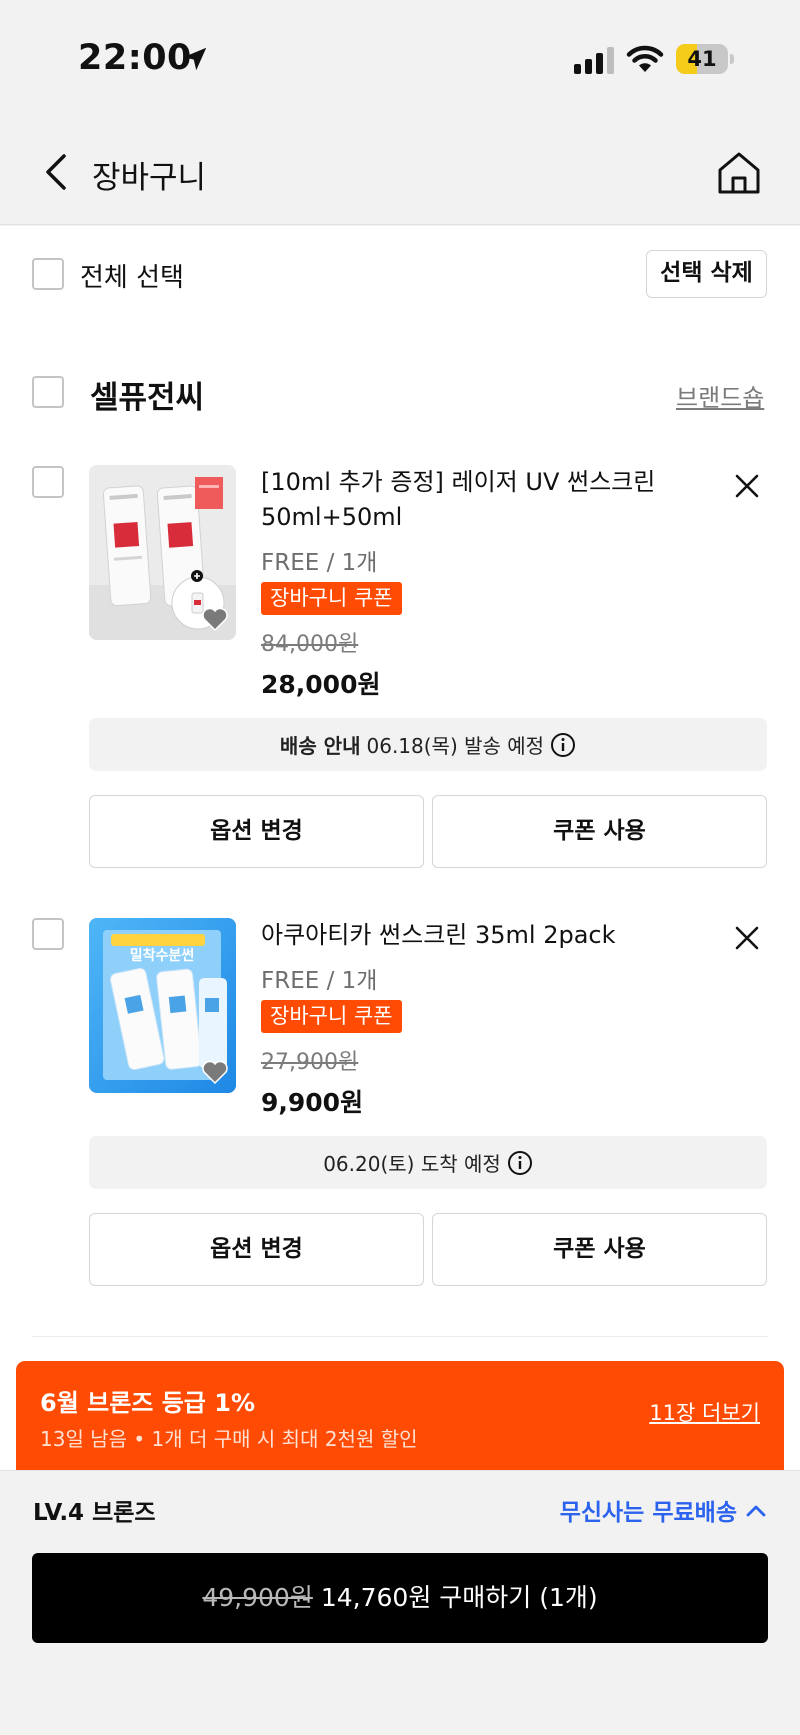 The image size is (800, 1735). I want to click on delivery-date: 06.20(토) 도착 예정, so click(412, 1164).